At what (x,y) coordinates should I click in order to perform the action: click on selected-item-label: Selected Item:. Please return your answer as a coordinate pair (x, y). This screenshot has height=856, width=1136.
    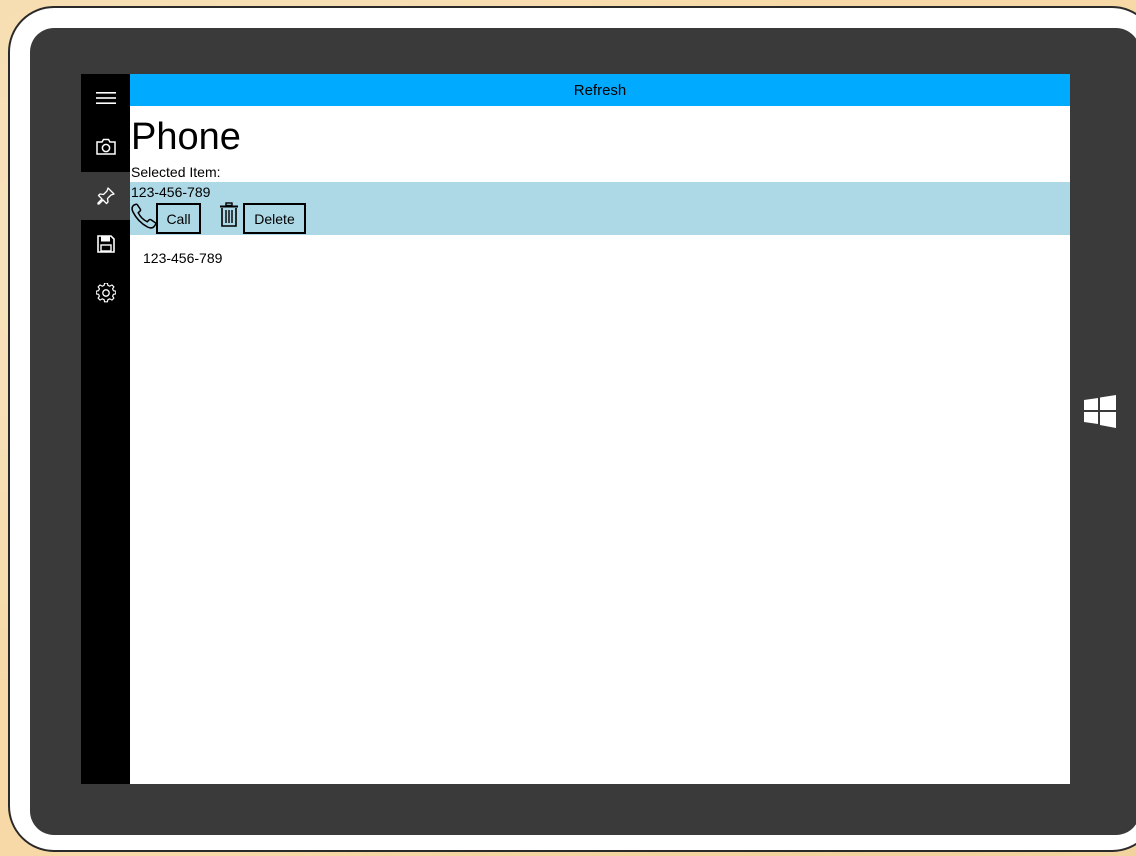
    Looking at the image, I should click on (176, 172).